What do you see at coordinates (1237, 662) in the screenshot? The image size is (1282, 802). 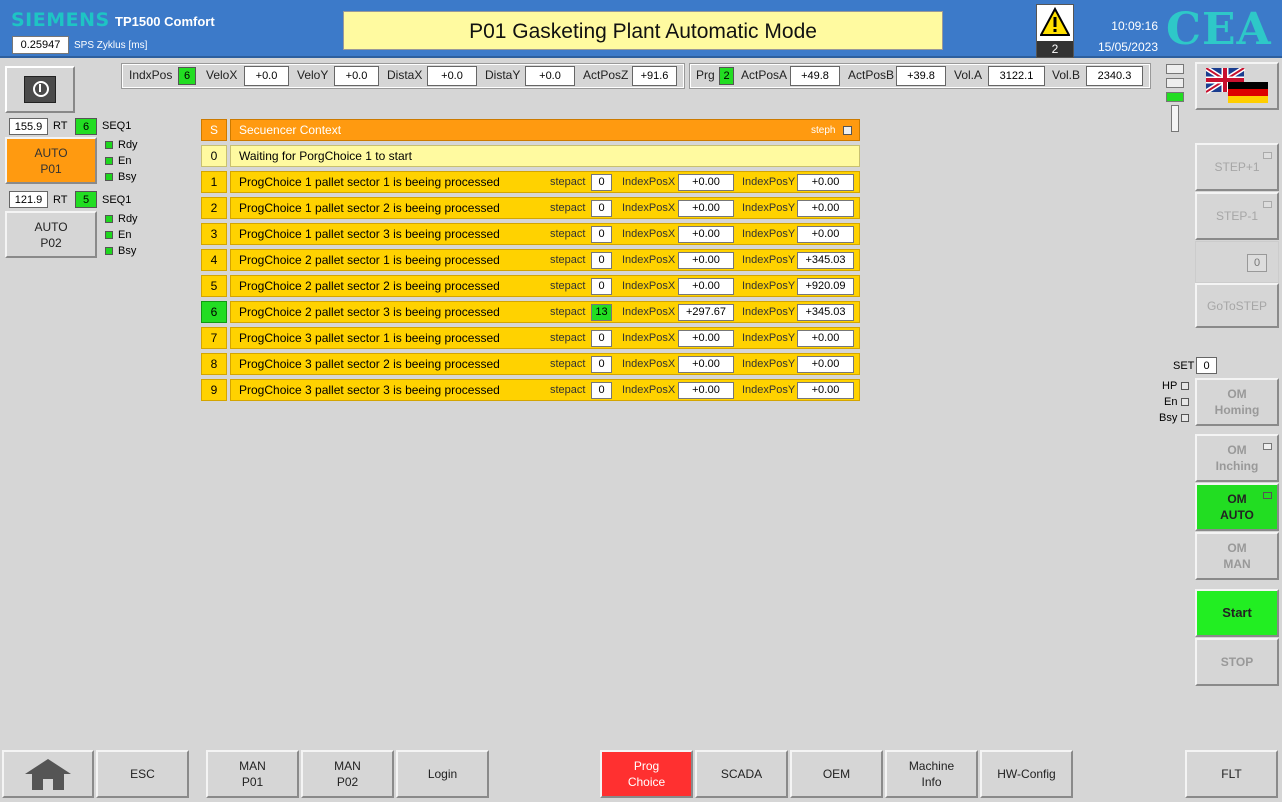 I see `stop-button: STOP` at bounding box center [1237, 662].